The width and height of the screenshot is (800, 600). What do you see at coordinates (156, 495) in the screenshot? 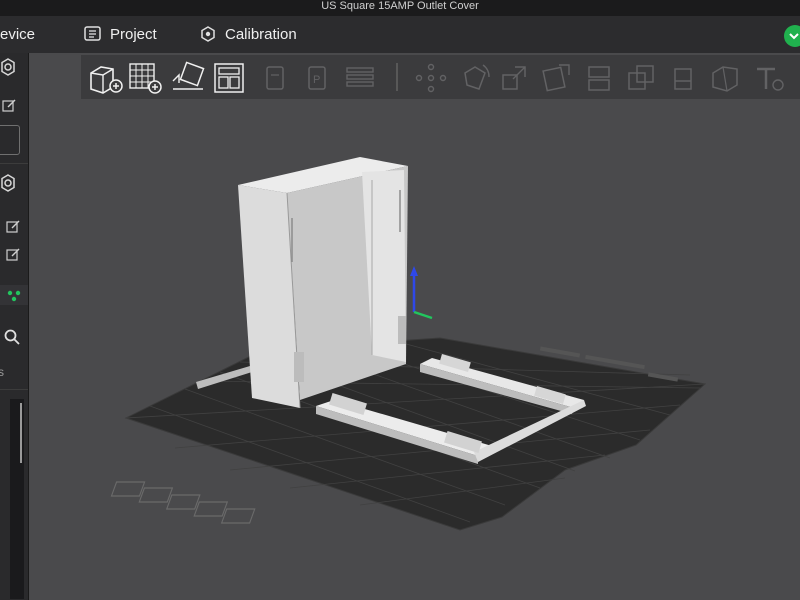
I see `slice-icon` at bounding box center [156, 495].